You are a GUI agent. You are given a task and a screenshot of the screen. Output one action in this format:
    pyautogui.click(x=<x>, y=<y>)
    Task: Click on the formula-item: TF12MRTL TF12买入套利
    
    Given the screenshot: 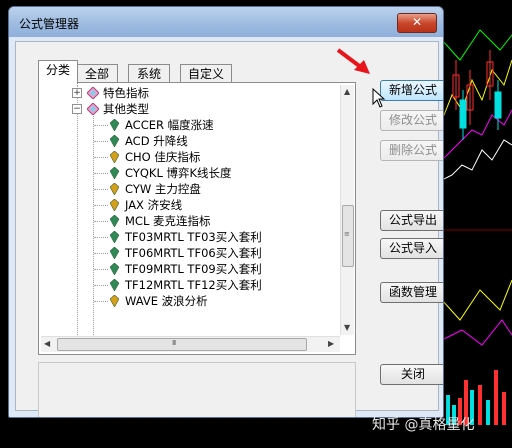 What is the action you would take?
    pyautogui.click(x=190, y=285)
    